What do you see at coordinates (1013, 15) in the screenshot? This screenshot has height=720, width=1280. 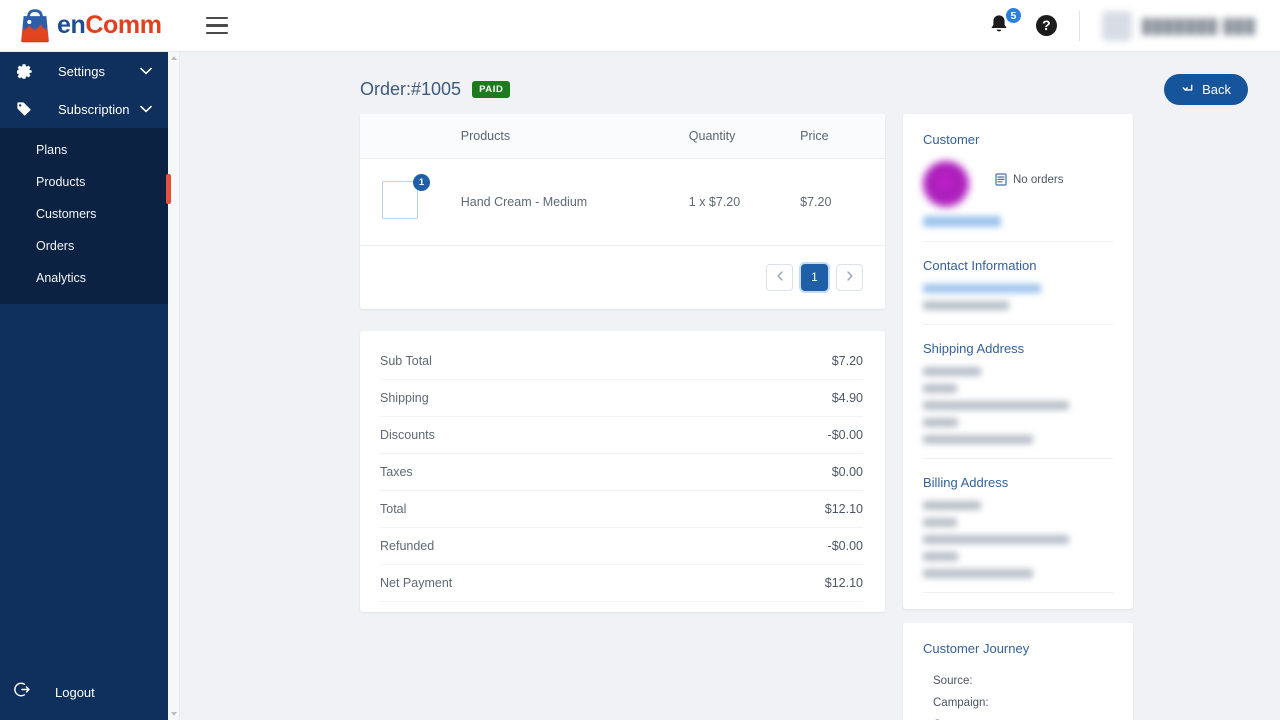 I see `notification-count-badge: 5` at bounding box center [1013, 15].